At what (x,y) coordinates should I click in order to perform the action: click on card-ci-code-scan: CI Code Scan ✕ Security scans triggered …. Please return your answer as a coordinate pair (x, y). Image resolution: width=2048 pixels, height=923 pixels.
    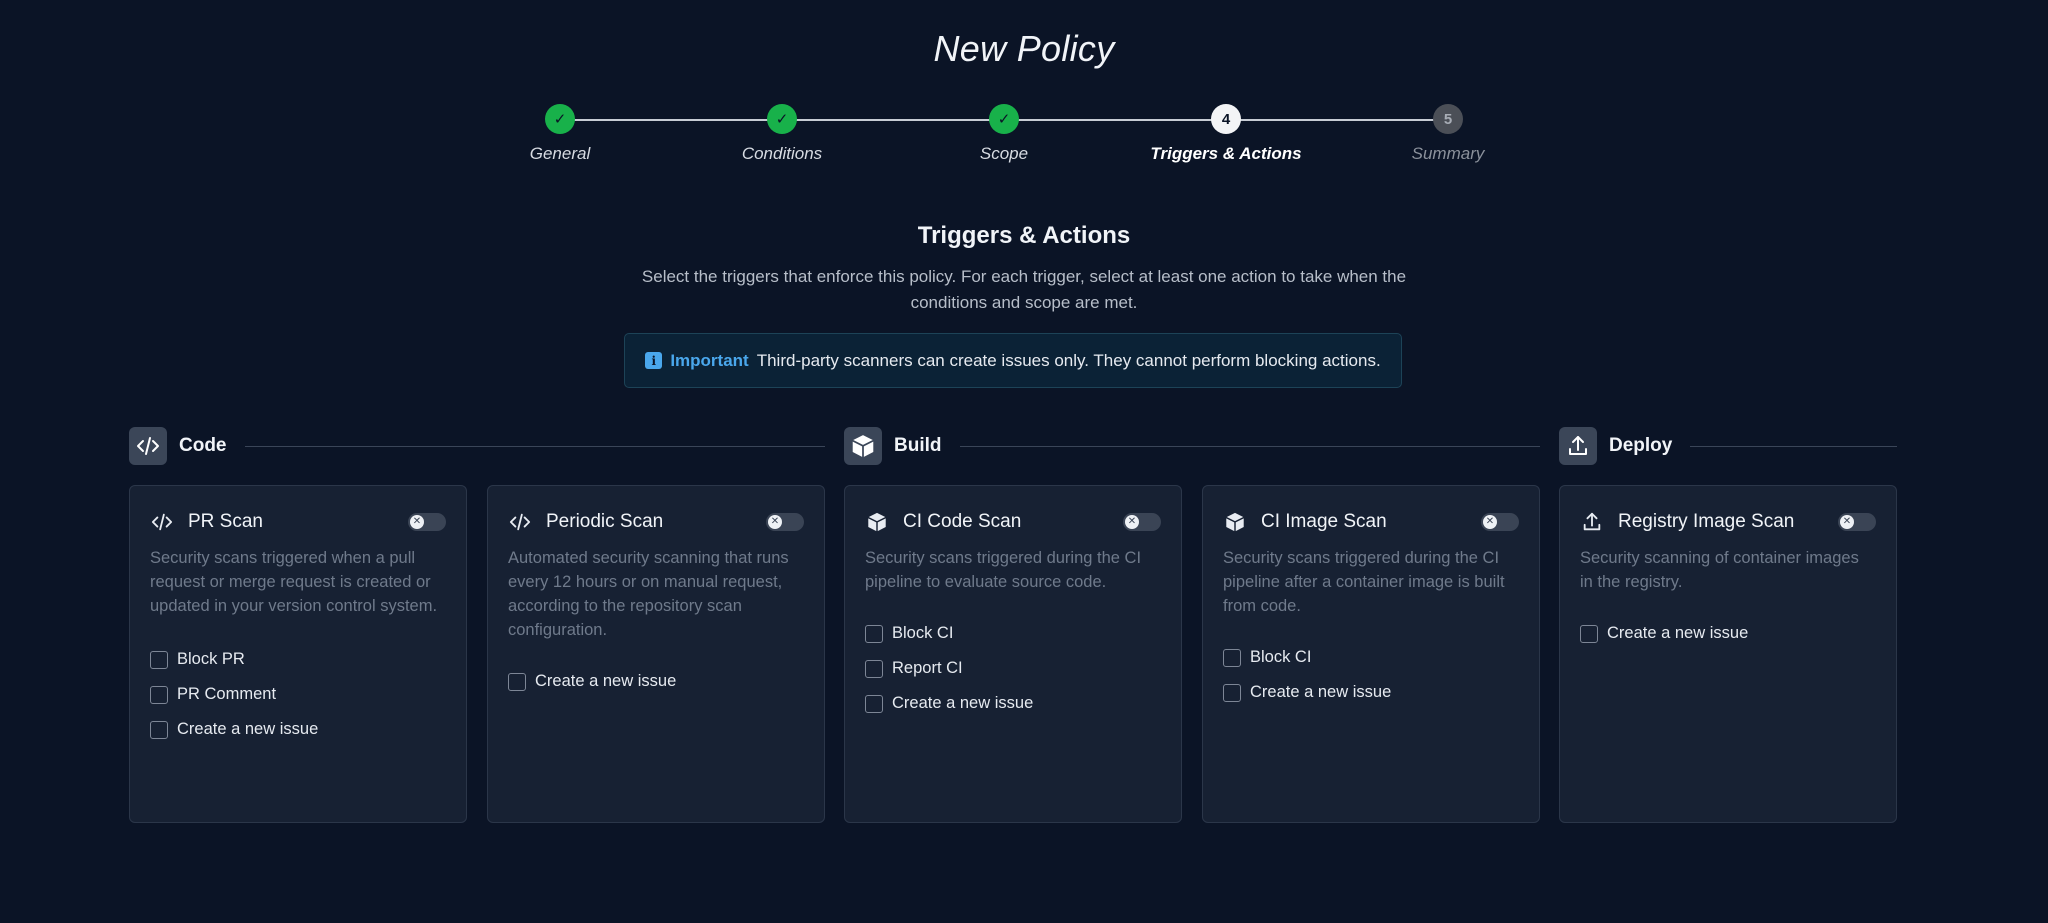
    Looking at the image, I should click on (1013, 654).